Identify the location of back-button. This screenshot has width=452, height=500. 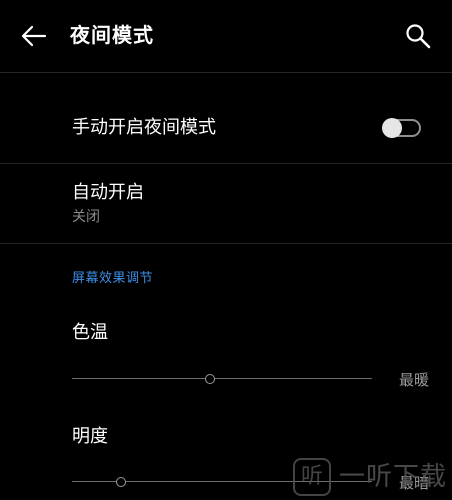
(34, 36).